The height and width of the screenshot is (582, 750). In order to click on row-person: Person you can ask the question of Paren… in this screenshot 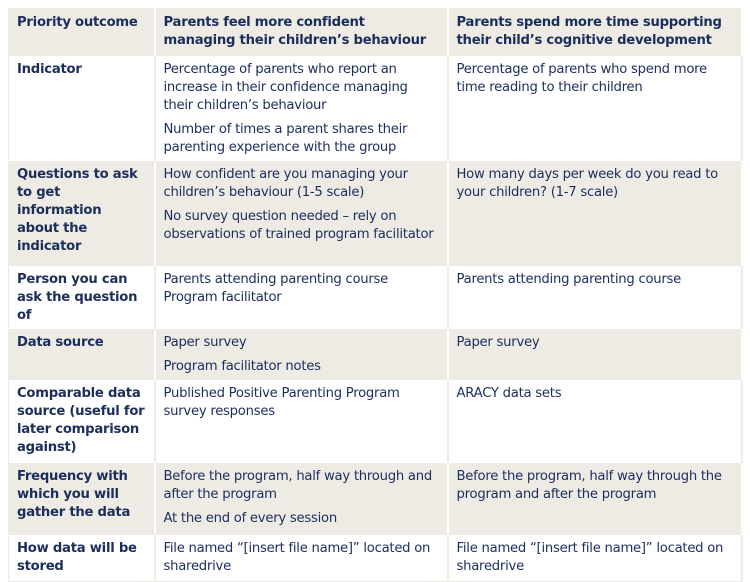, I will do `click(375, 297)`.